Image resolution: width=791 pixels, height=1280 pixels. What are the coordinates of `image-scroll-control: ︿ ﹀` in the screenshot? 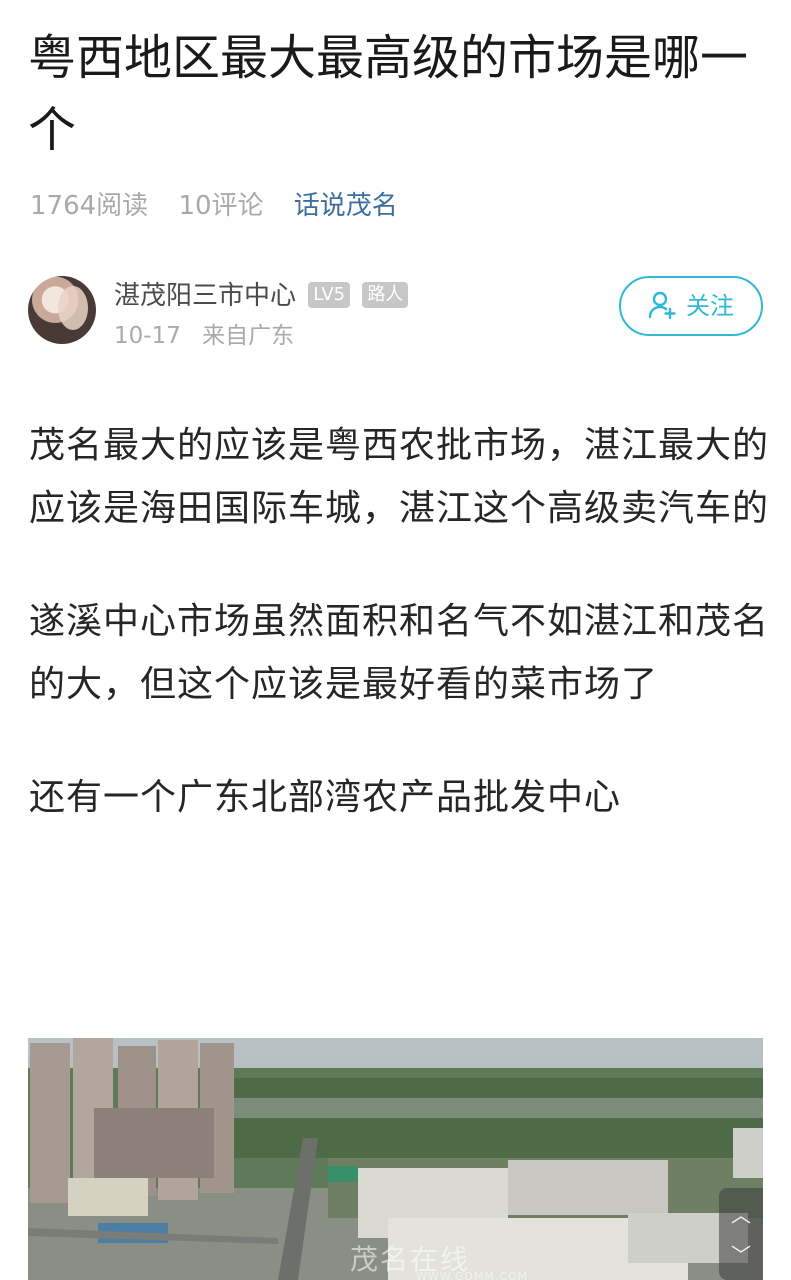 It's located at (741, 1234).